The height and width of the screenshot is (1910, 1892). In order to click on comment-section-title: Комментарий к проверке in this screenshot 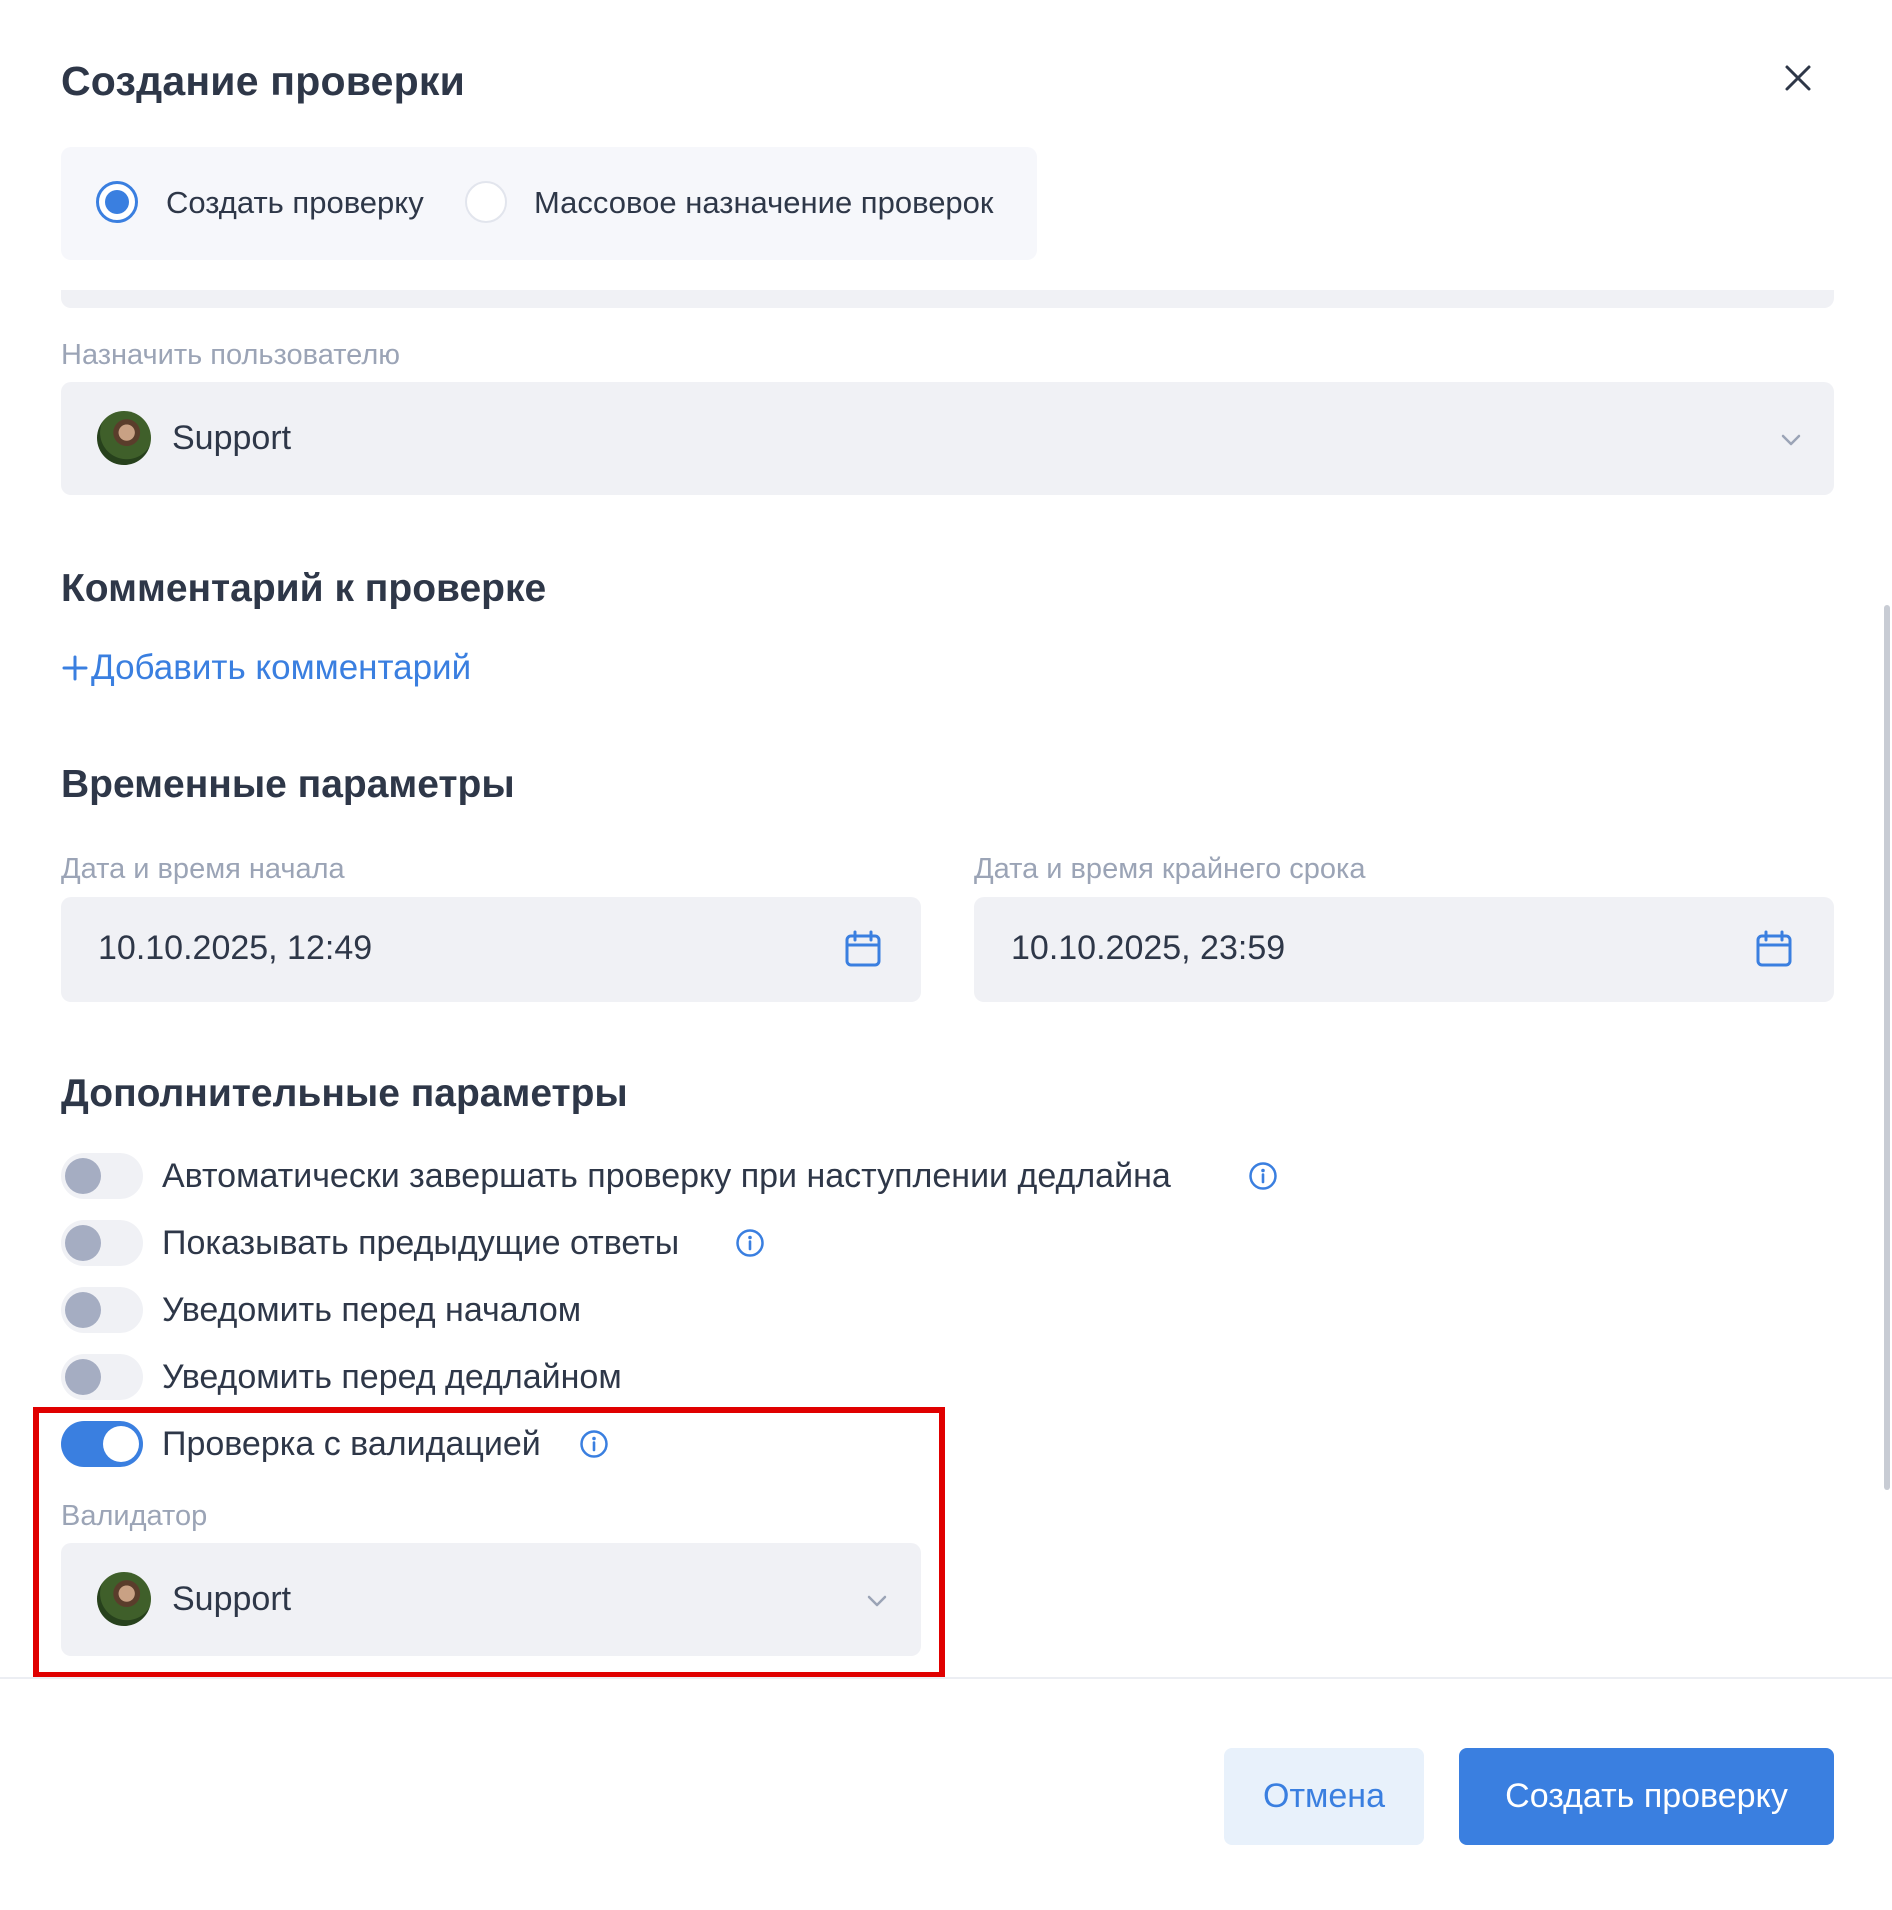, I will do `click(304, 588)`.